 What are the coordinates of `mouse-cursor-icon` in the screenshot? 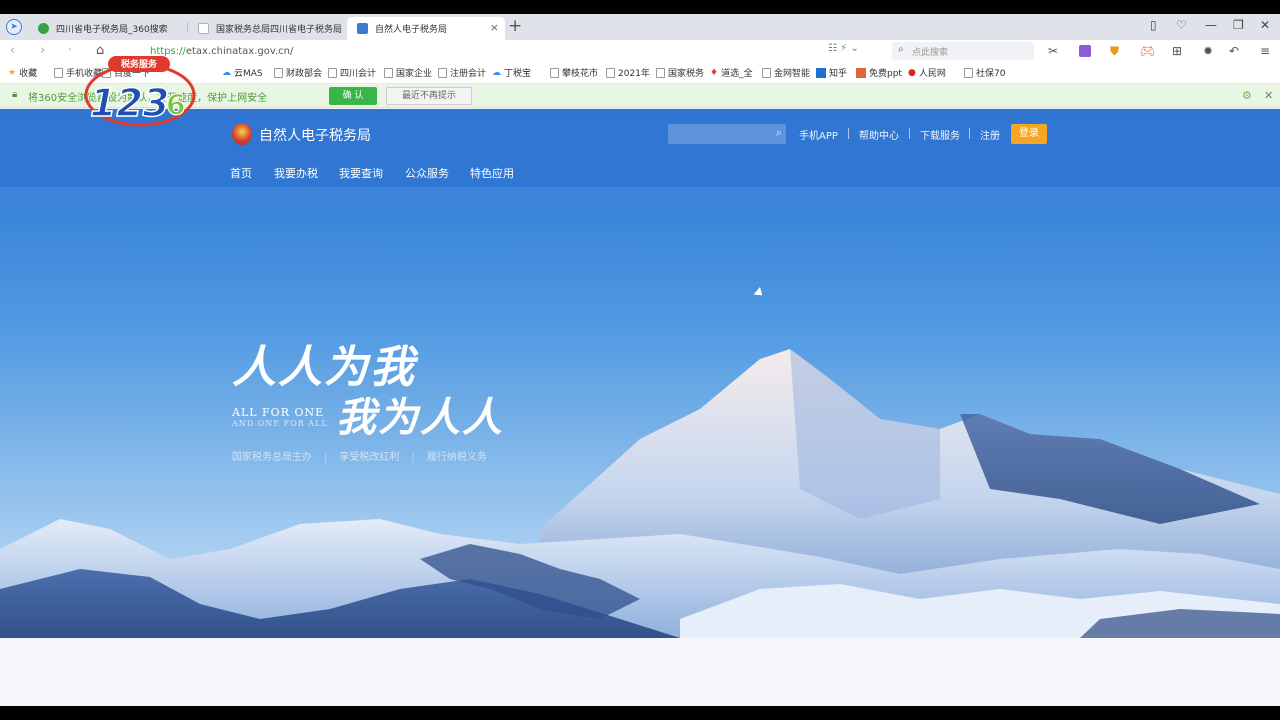 It's located at (759, 293).